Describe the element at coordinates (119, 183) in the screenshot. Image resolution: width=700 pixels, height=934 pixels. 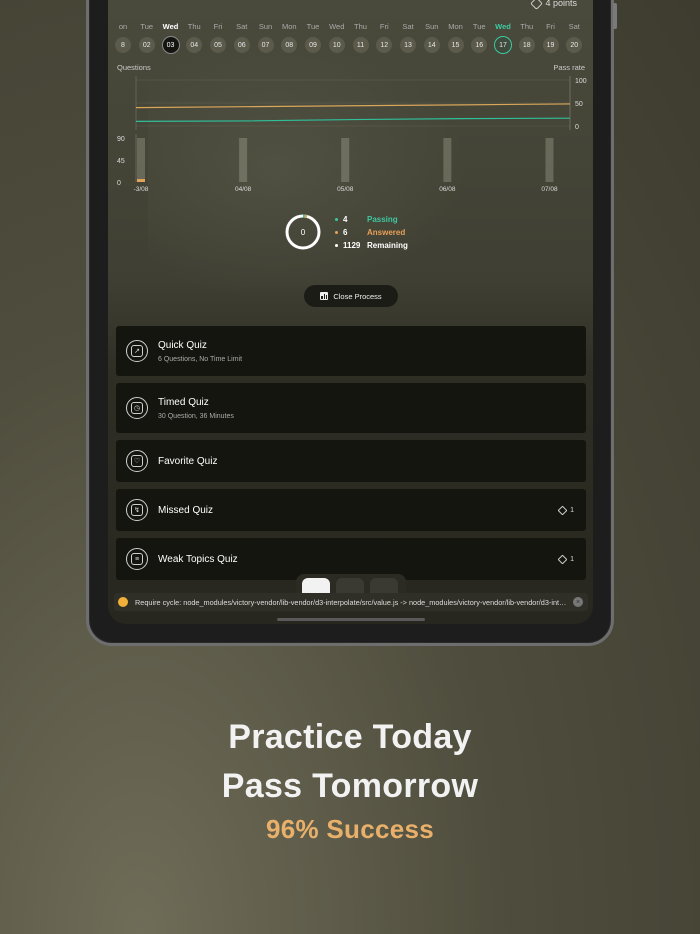
I see `questions-tick: 0` at that location.